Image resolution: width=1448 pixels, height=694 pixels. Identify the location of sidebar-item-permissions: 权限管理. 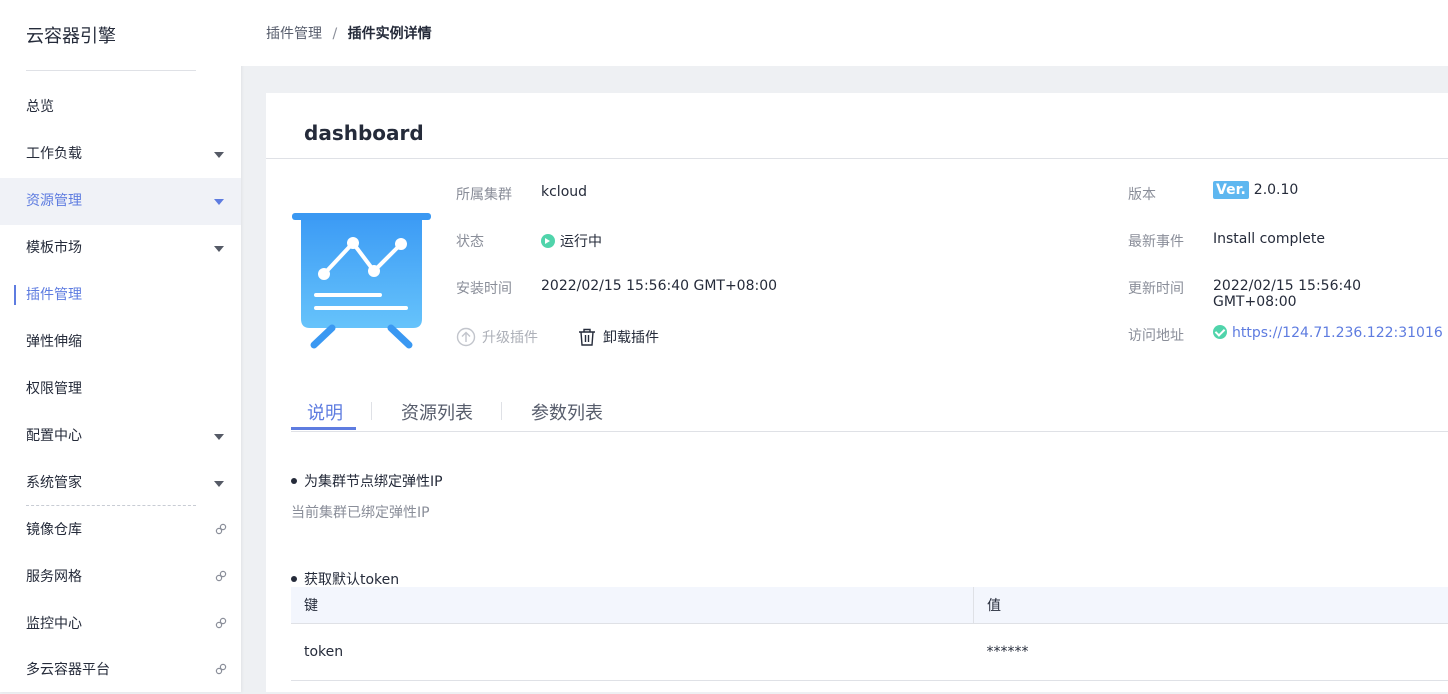
(120, 389).